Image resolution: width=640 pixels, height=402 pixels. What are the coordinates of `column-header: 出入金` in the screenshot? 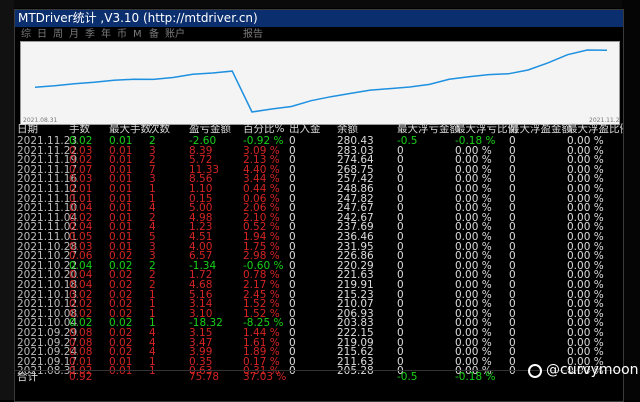 It's located at (305, 129).